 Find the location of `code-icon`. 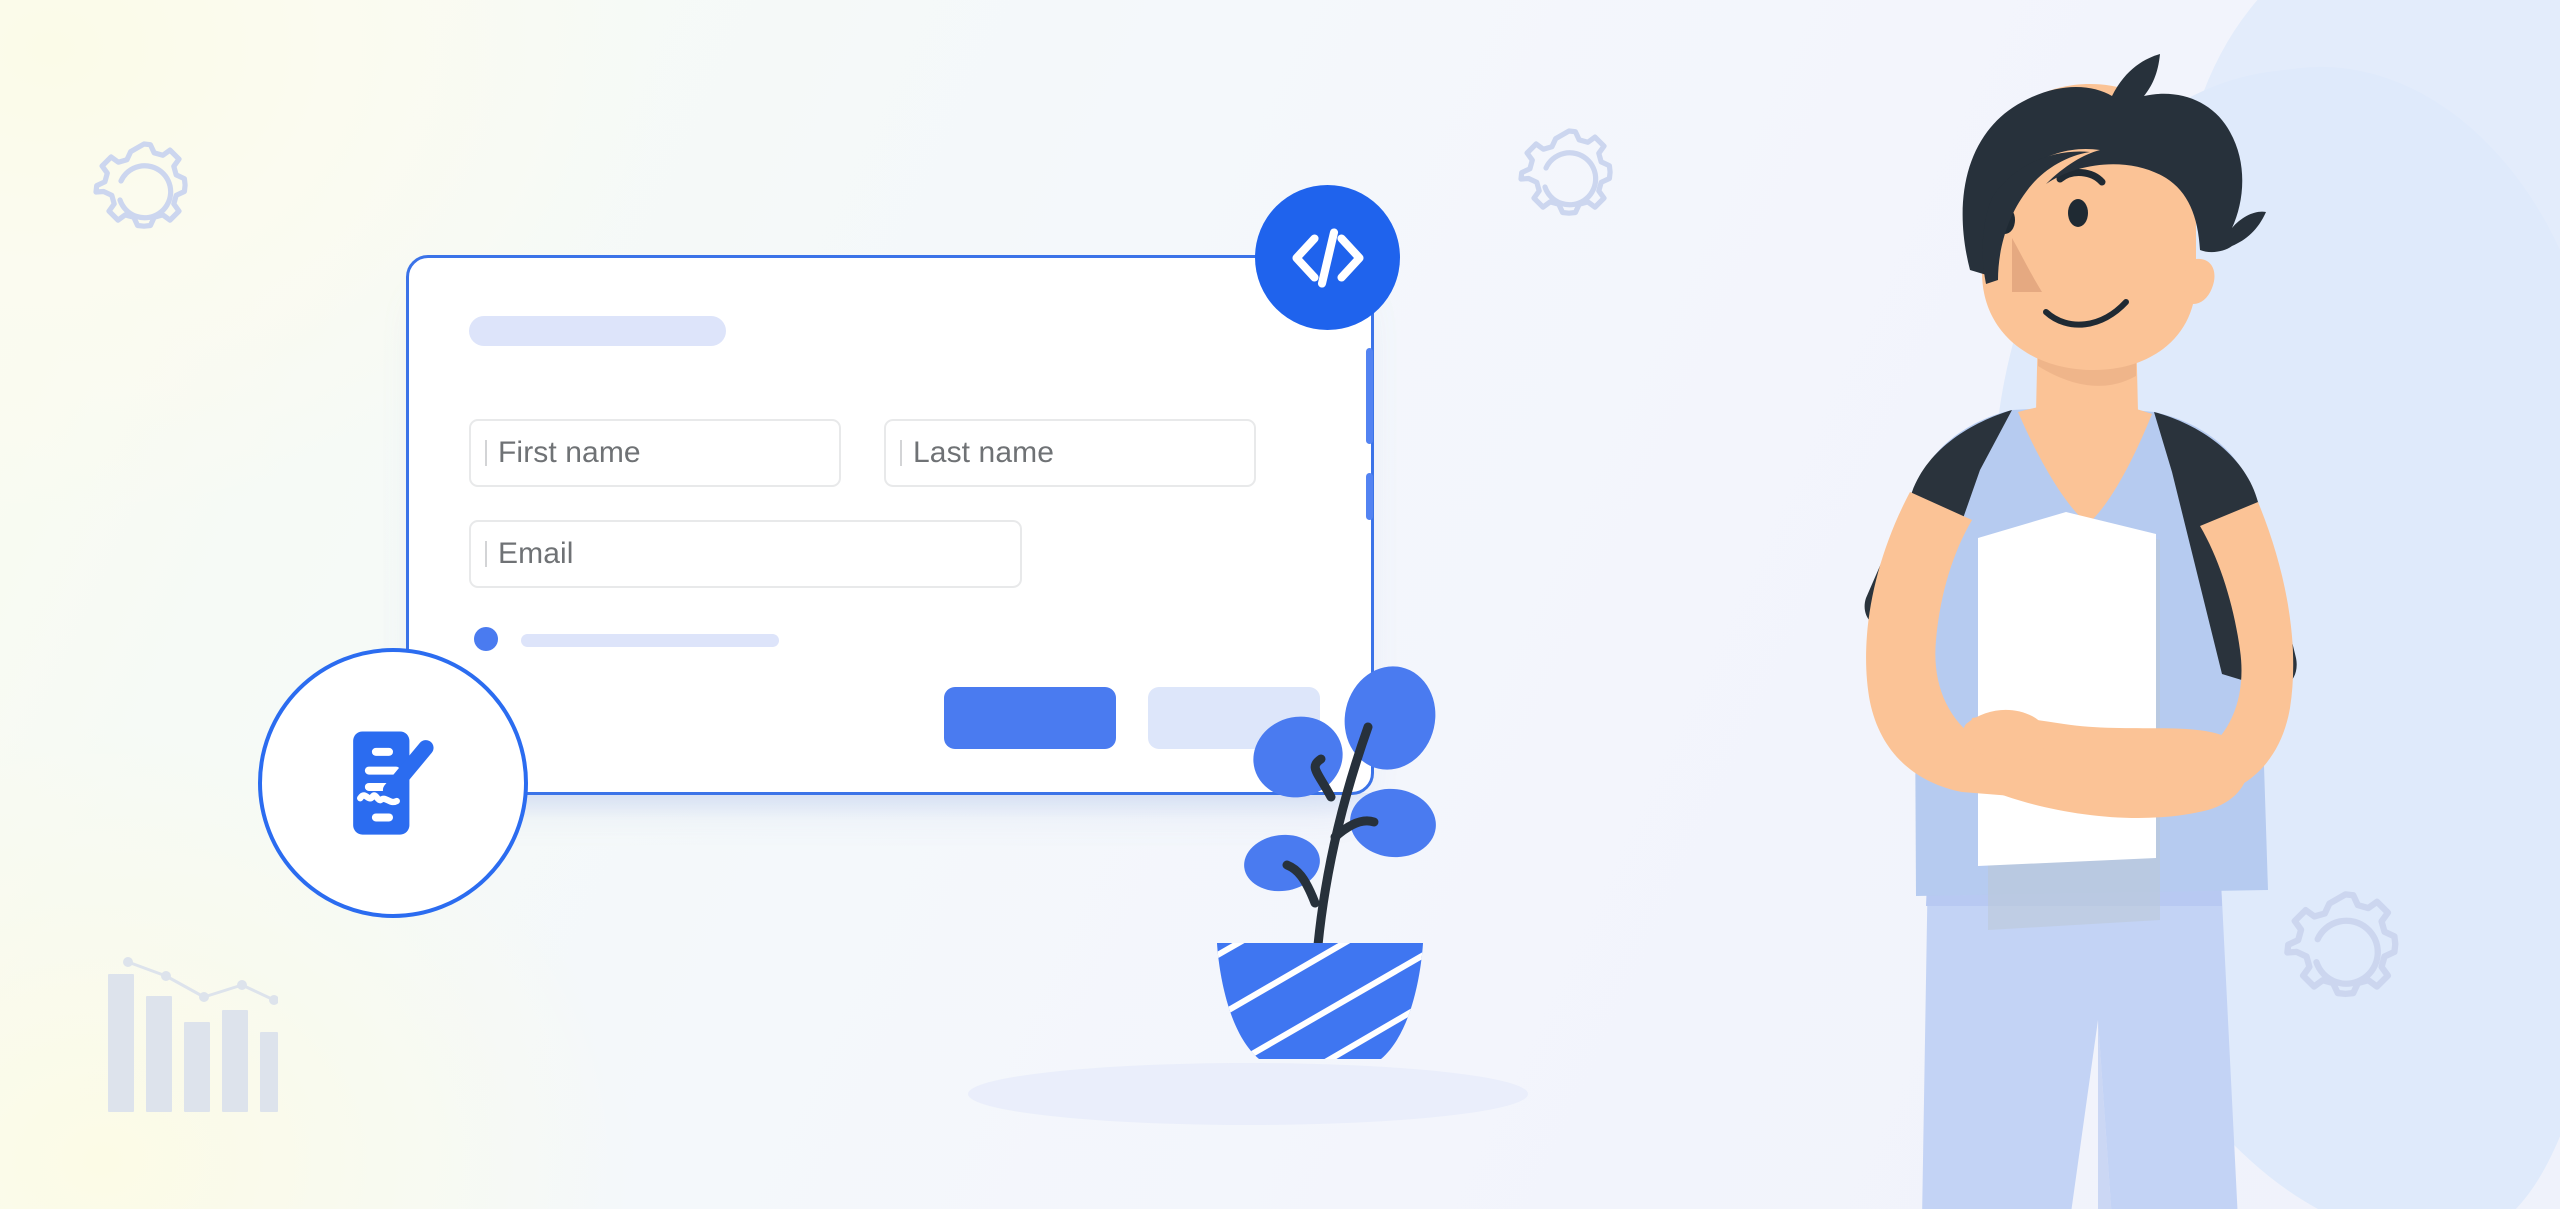

code-icon is located at coordinates (1327, 257).